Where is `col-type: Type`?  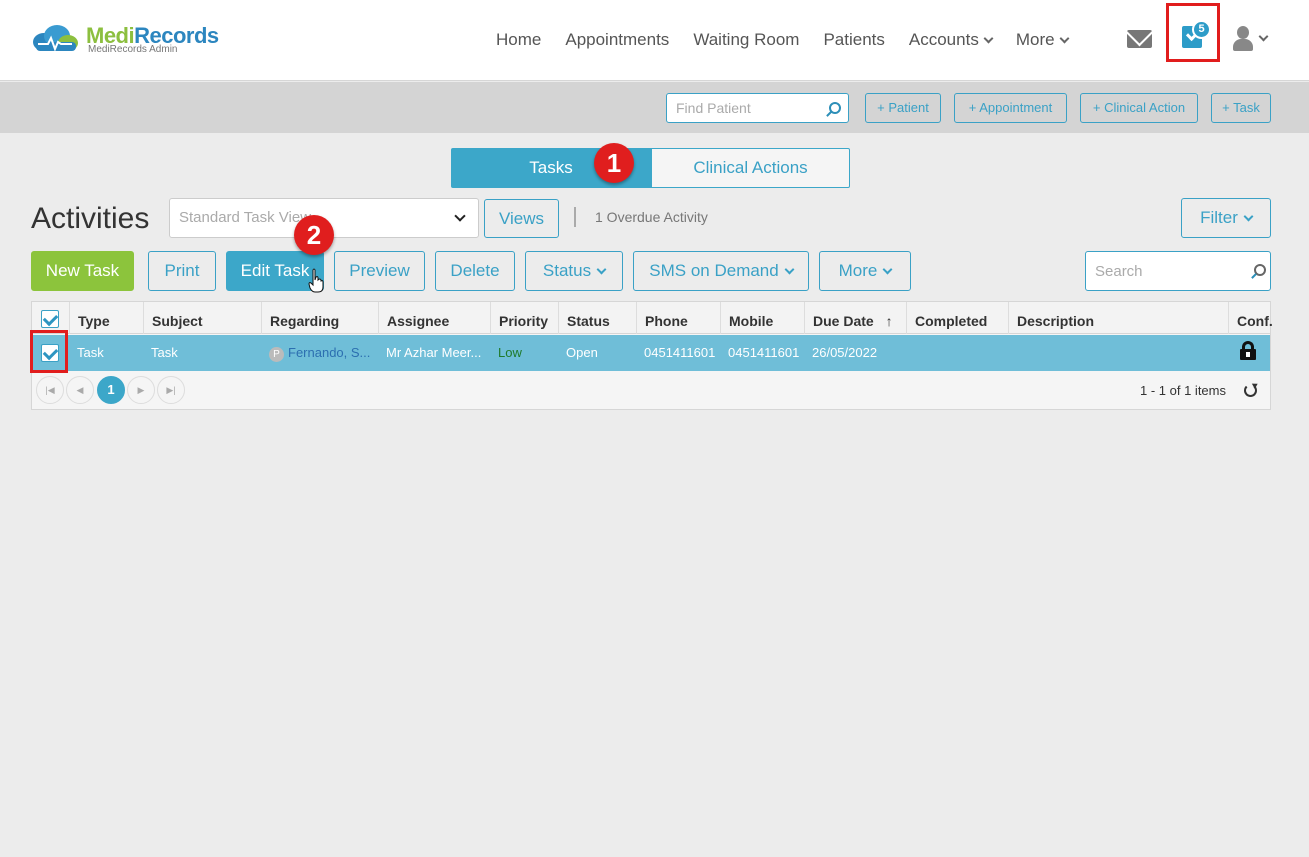
col-type: Type is located at coordinates (106, 318).